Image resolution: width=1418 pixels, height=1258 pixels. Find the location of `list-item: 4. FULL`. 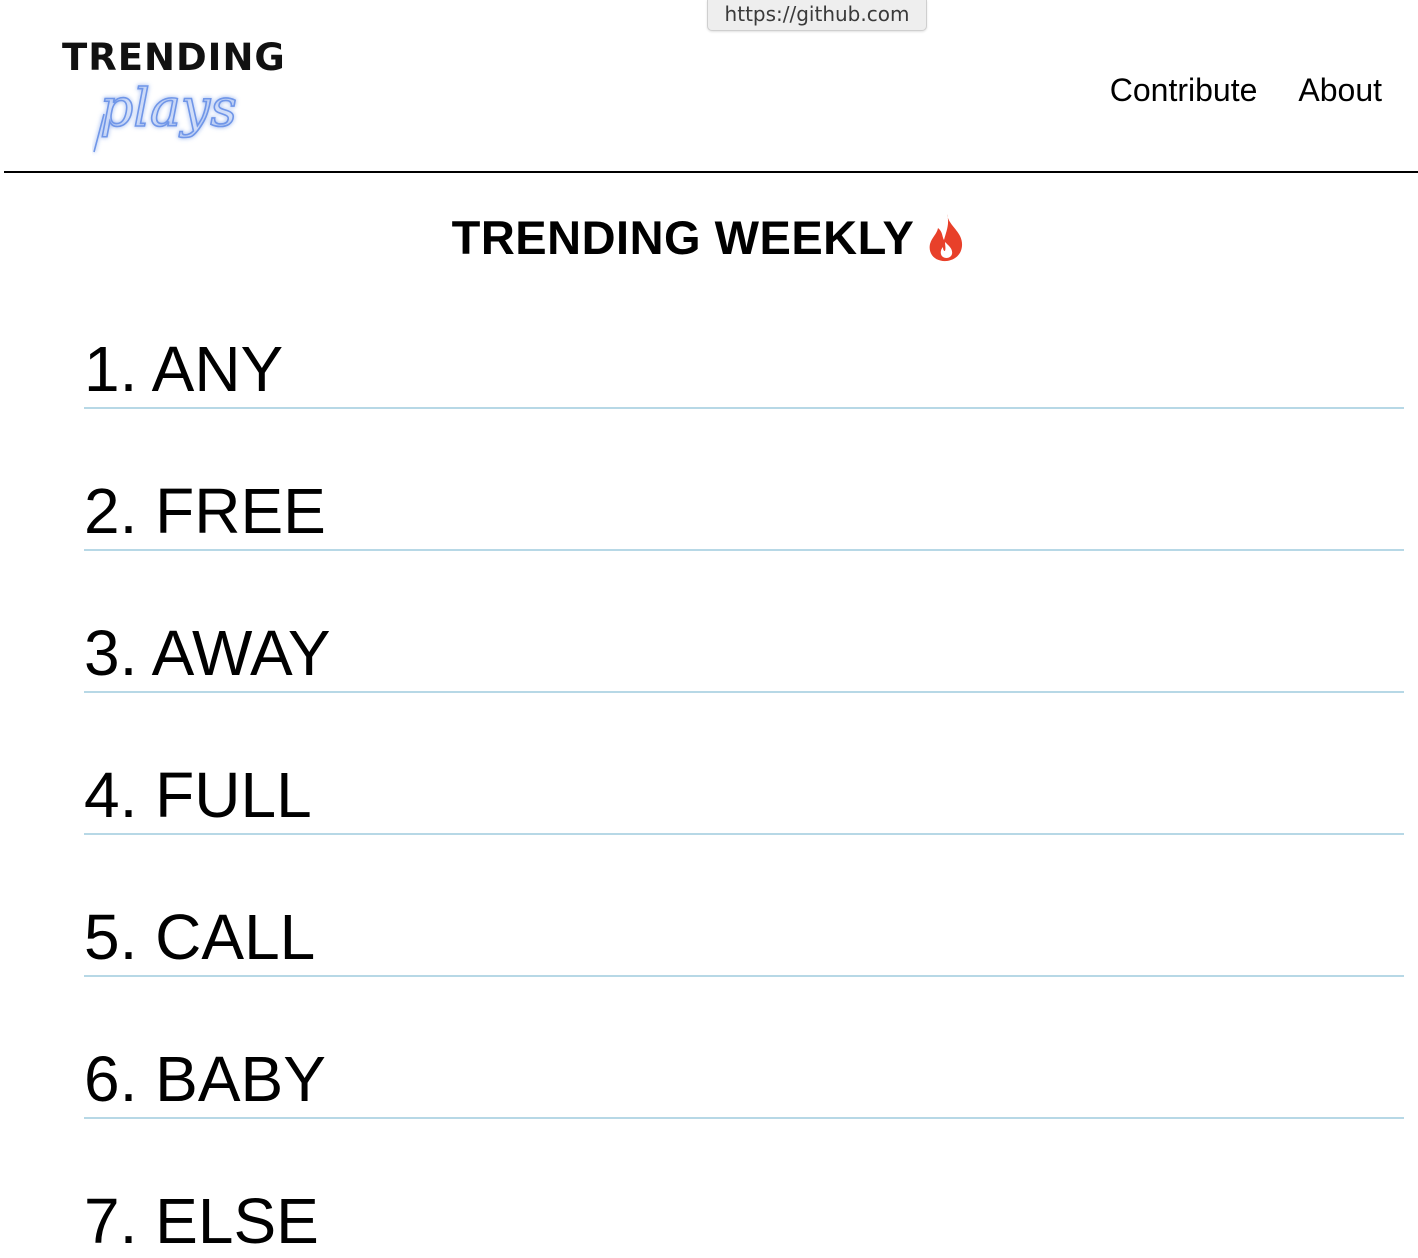

list-item: 4. FULL is located at coordinates (744, 781).